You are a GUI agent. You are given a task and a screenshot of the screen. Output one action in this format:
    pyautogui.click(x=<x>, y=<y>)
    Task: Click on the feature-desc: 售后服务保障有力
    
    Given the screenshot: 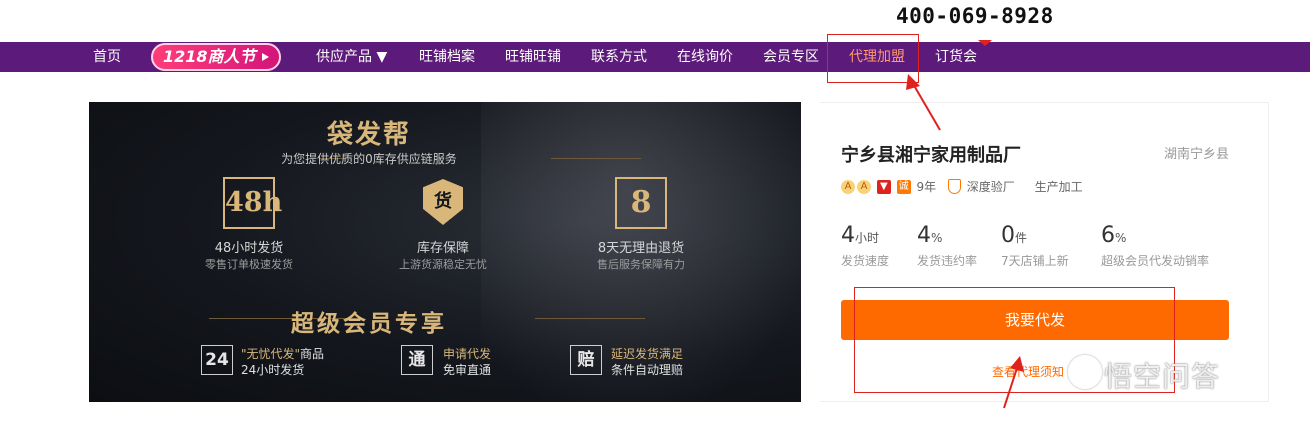 What is the action you would take?
    pyautogui.click(x=641, y=264)
    